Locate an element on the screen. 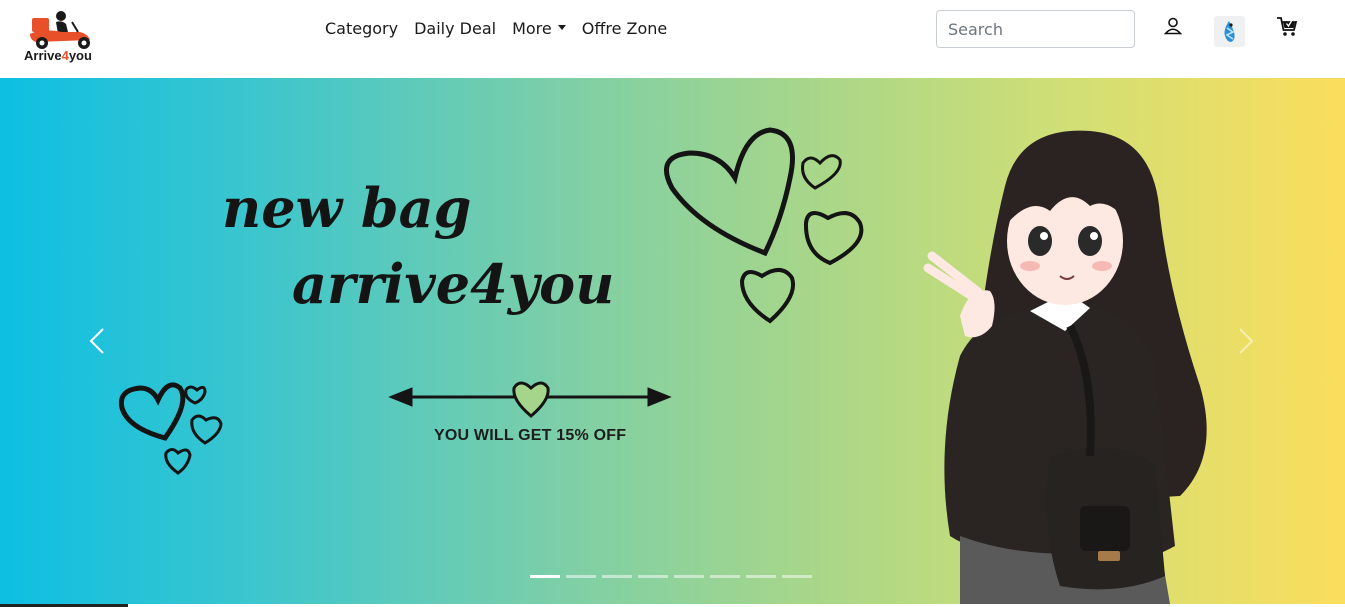 This screenshot has height=607, width=1345. chevron-right-icon is located at coordinates (1244, 341).